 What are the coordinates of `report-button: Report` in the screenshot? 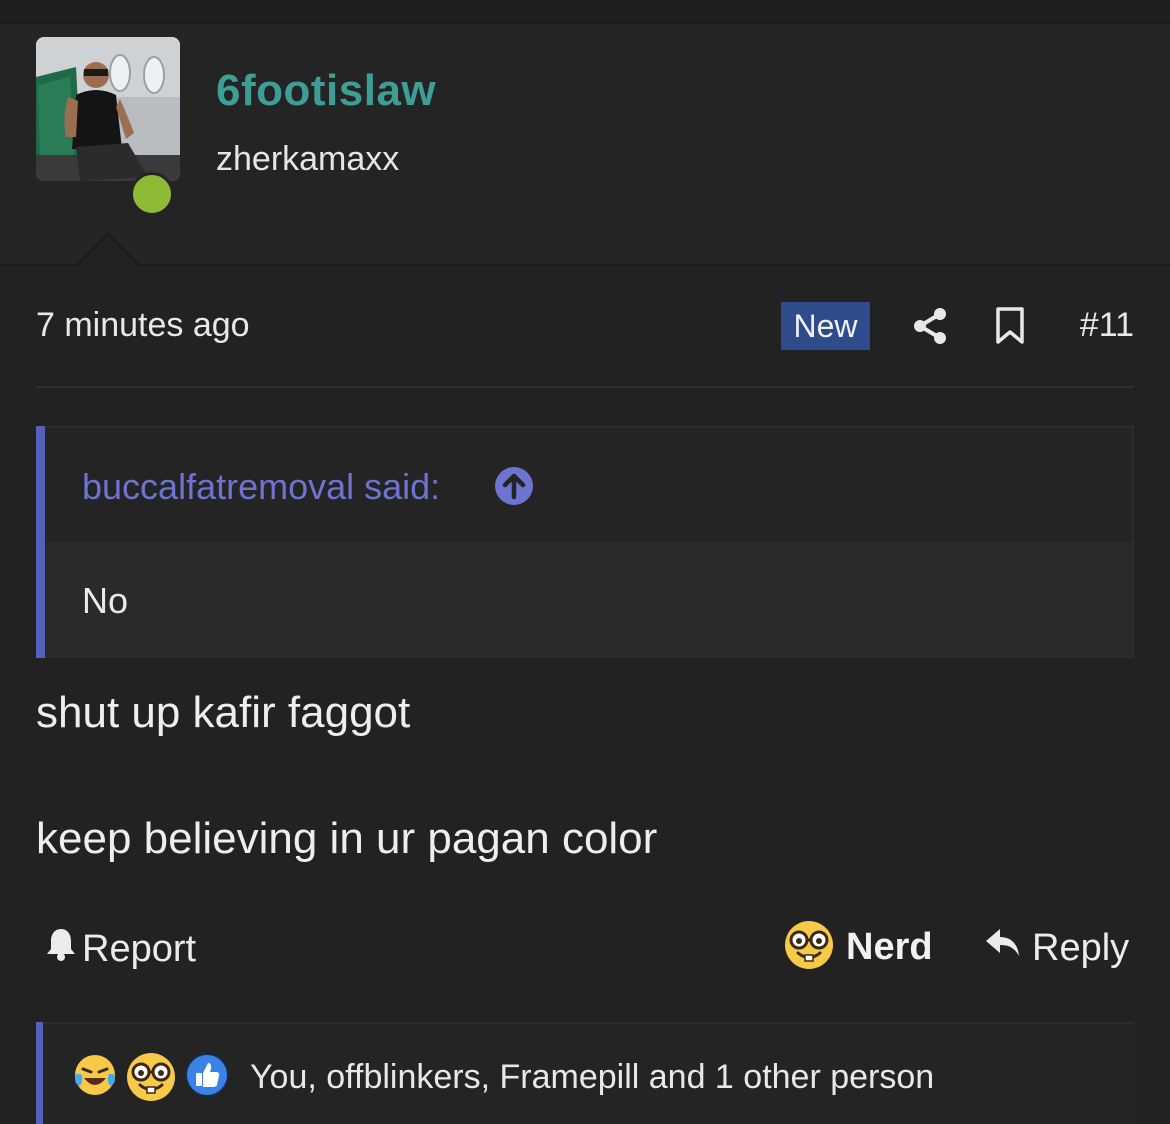 It's located at (120, 949).